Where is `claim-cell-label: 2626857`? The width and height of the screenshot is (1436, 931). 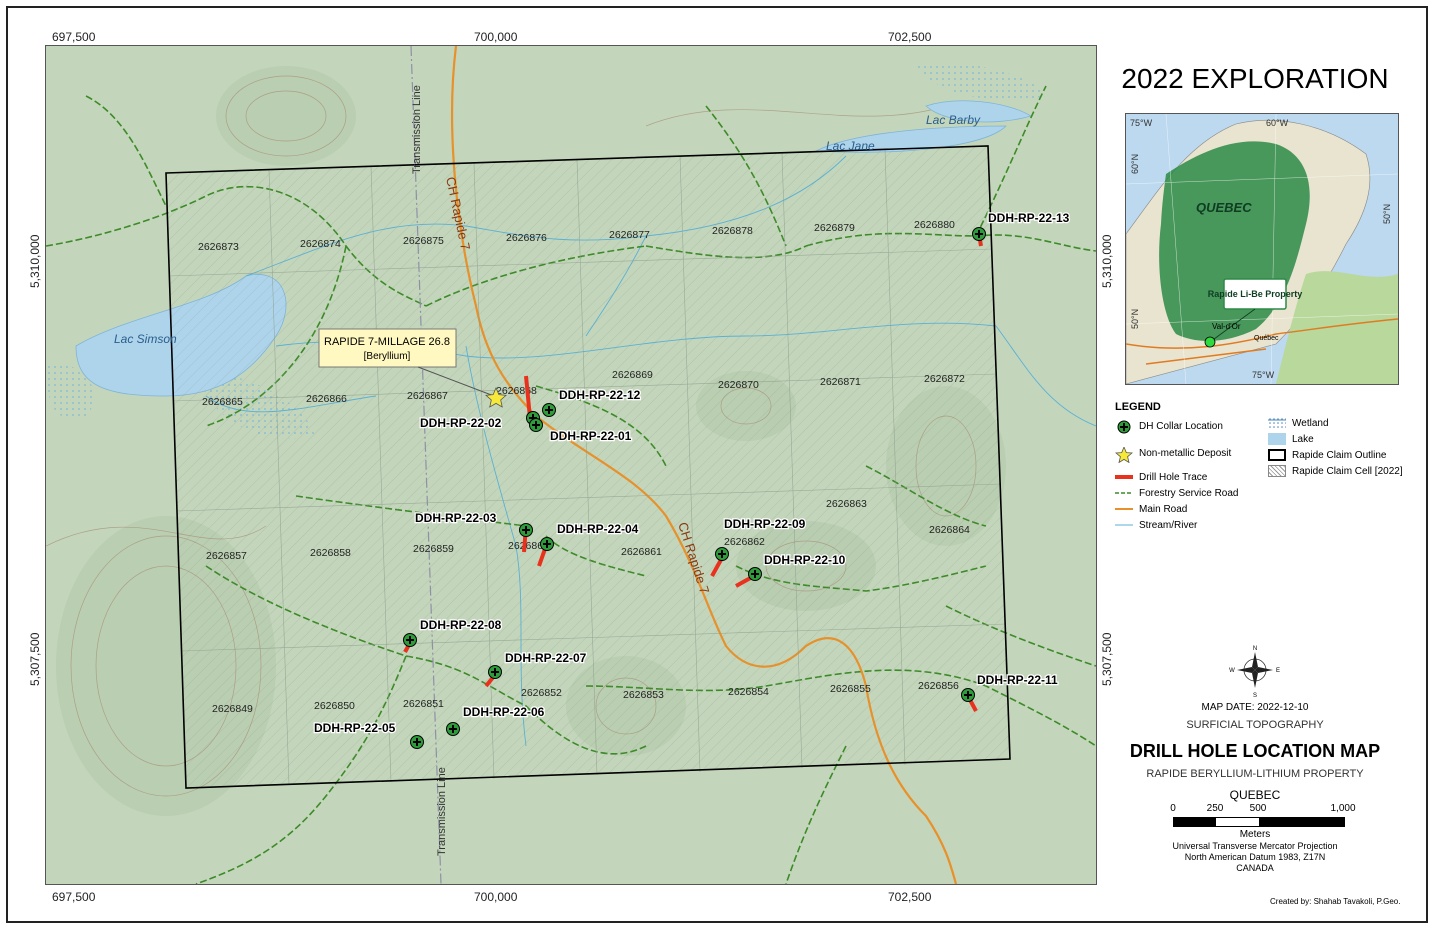 claim-cell-label: 2626857 is located at coordinates (226, 556).